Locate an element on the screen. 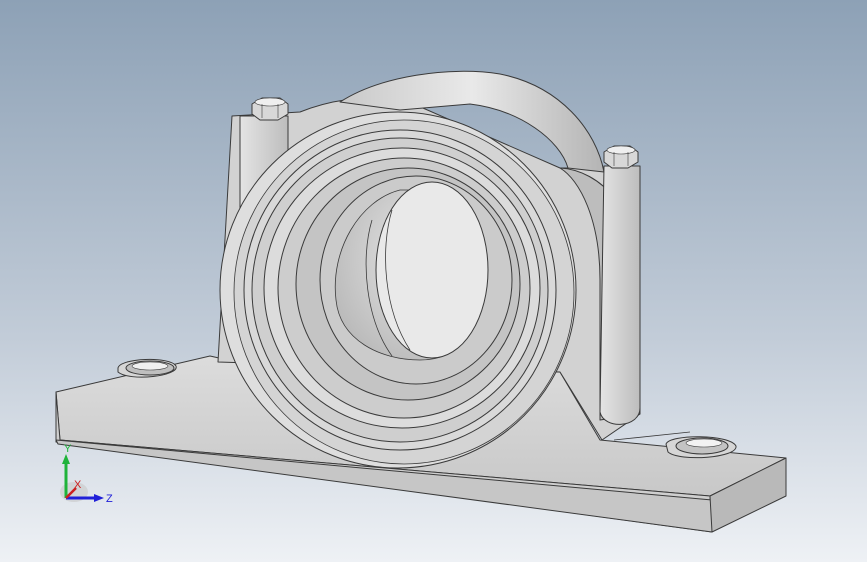 Image resolution: width=867 pixels, height=562 pixels. orientation-triad: Y X Z is located at coordinates (87, 480).